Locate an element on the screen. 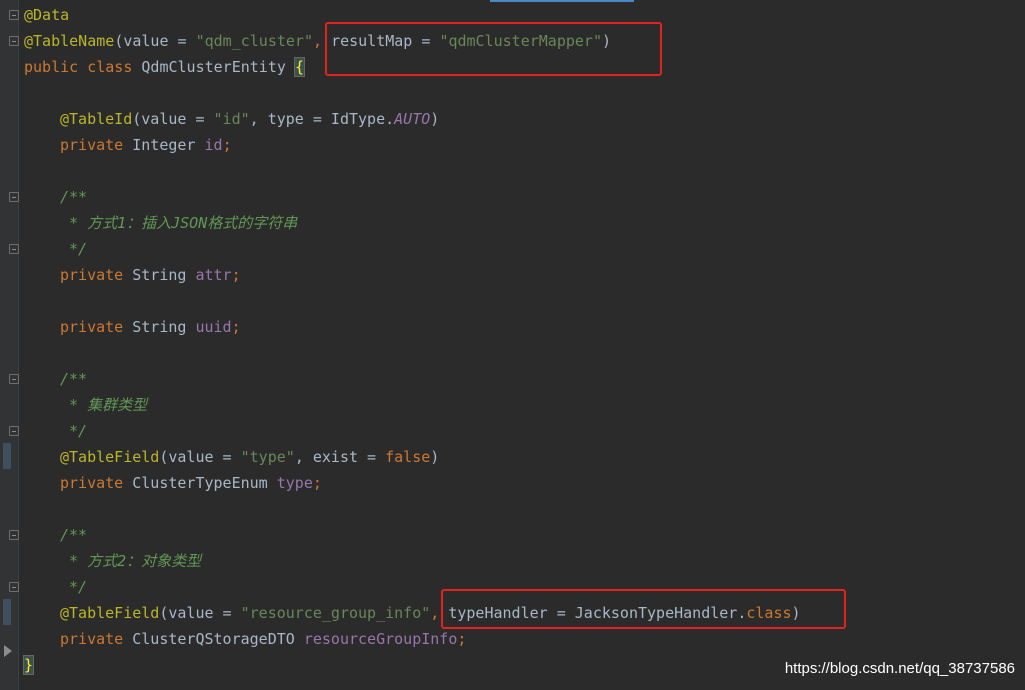 Image resolution: width=1025 pixels, height=690 pixels. code-line-19: private ClusterTypeEnum type; is located at coordinates (191, 483).